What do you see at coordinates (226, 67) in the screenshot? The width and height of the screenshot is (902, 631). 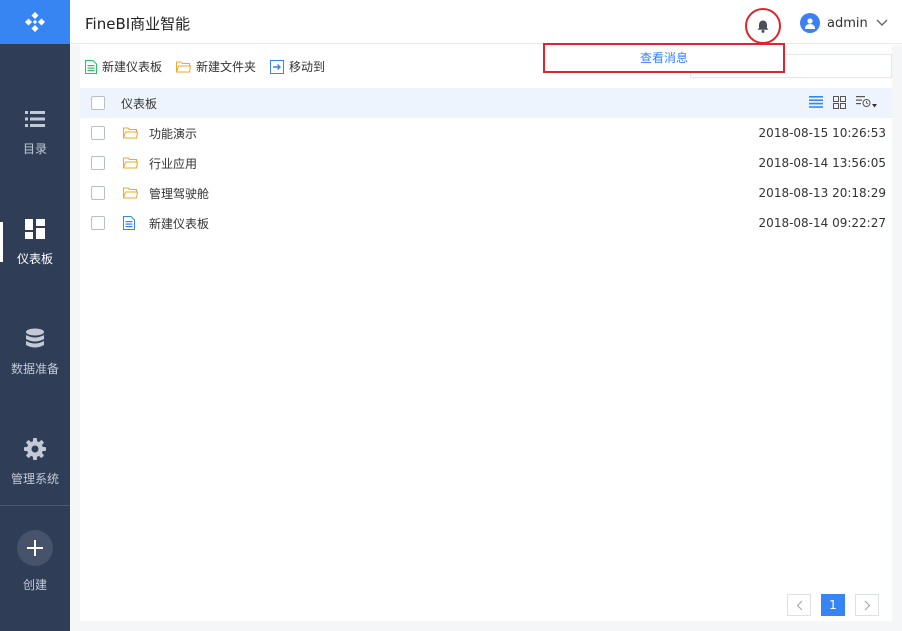 I see `new-folder-label: 新建文件夹` at bounding box center [226, 67].